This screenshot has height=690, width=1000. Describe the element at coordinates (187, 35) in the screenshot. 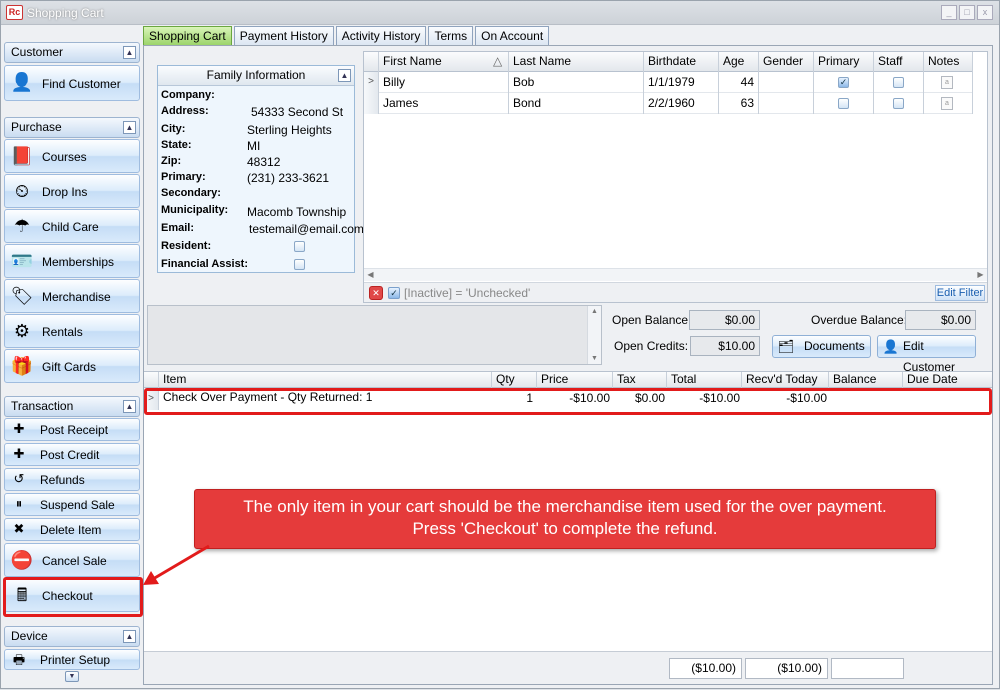

I see `tab-shopping-cart: Shopping Cart` at that location.